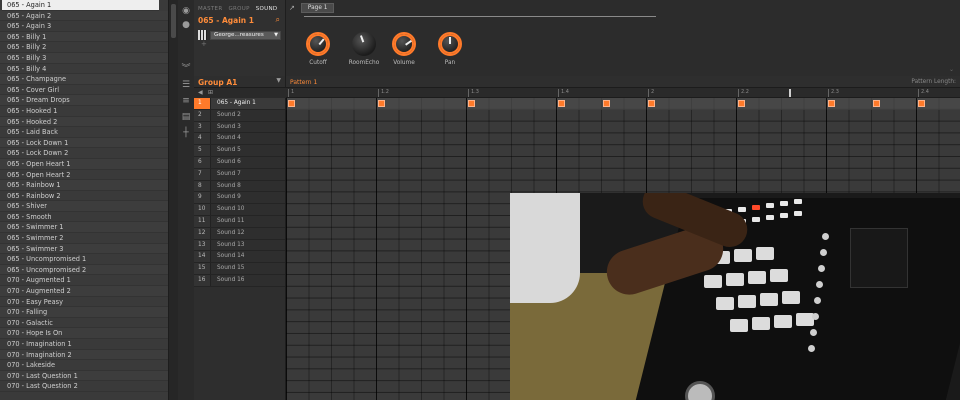 This screenshot has height=400, width=960. Describe the element at coordinates (239, 257) in the screenshot. I see `sound-slot: 14 Sound 14` at that location.